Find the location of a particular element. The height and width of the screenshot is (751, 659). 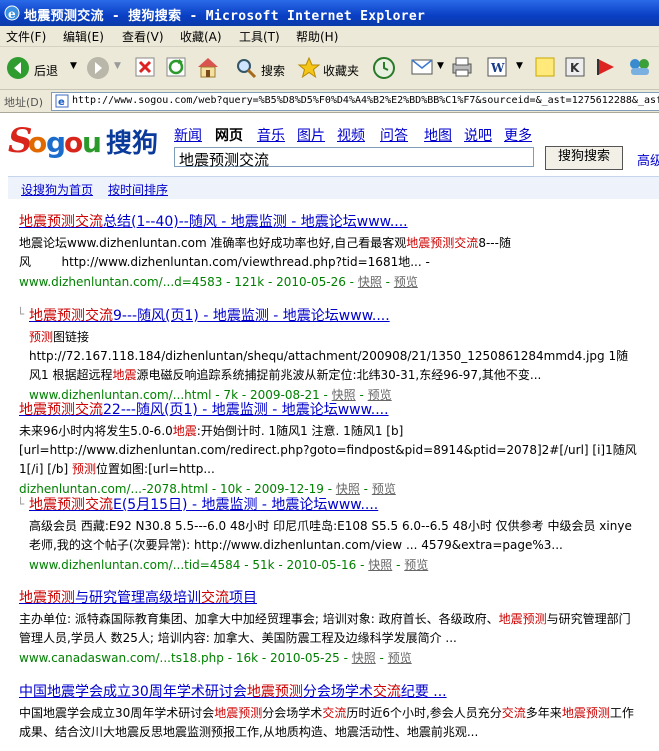

back-dropdown-icon: ▼ is located at coordinates (73, 66).